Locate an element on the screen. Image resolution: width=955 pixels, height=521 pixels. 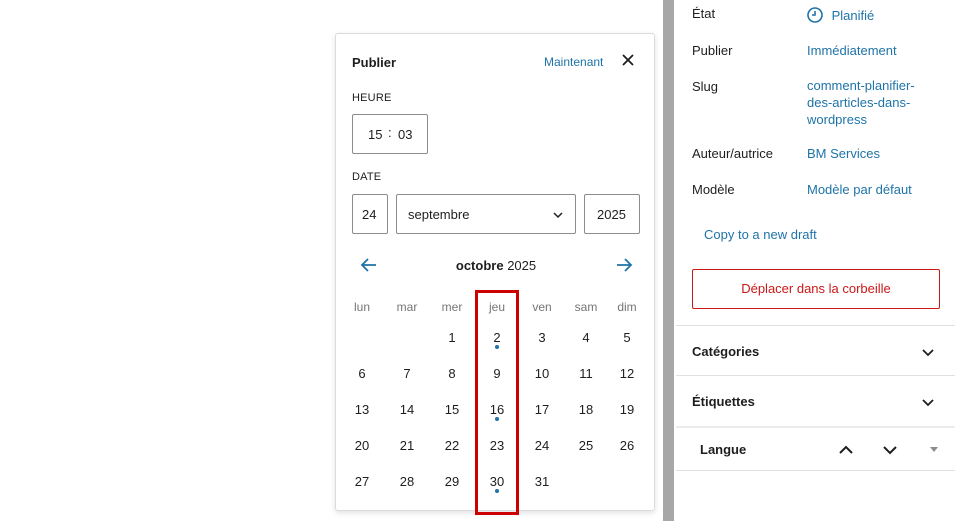
calendar-day-number: 3 is located at coordinates (542, 337).